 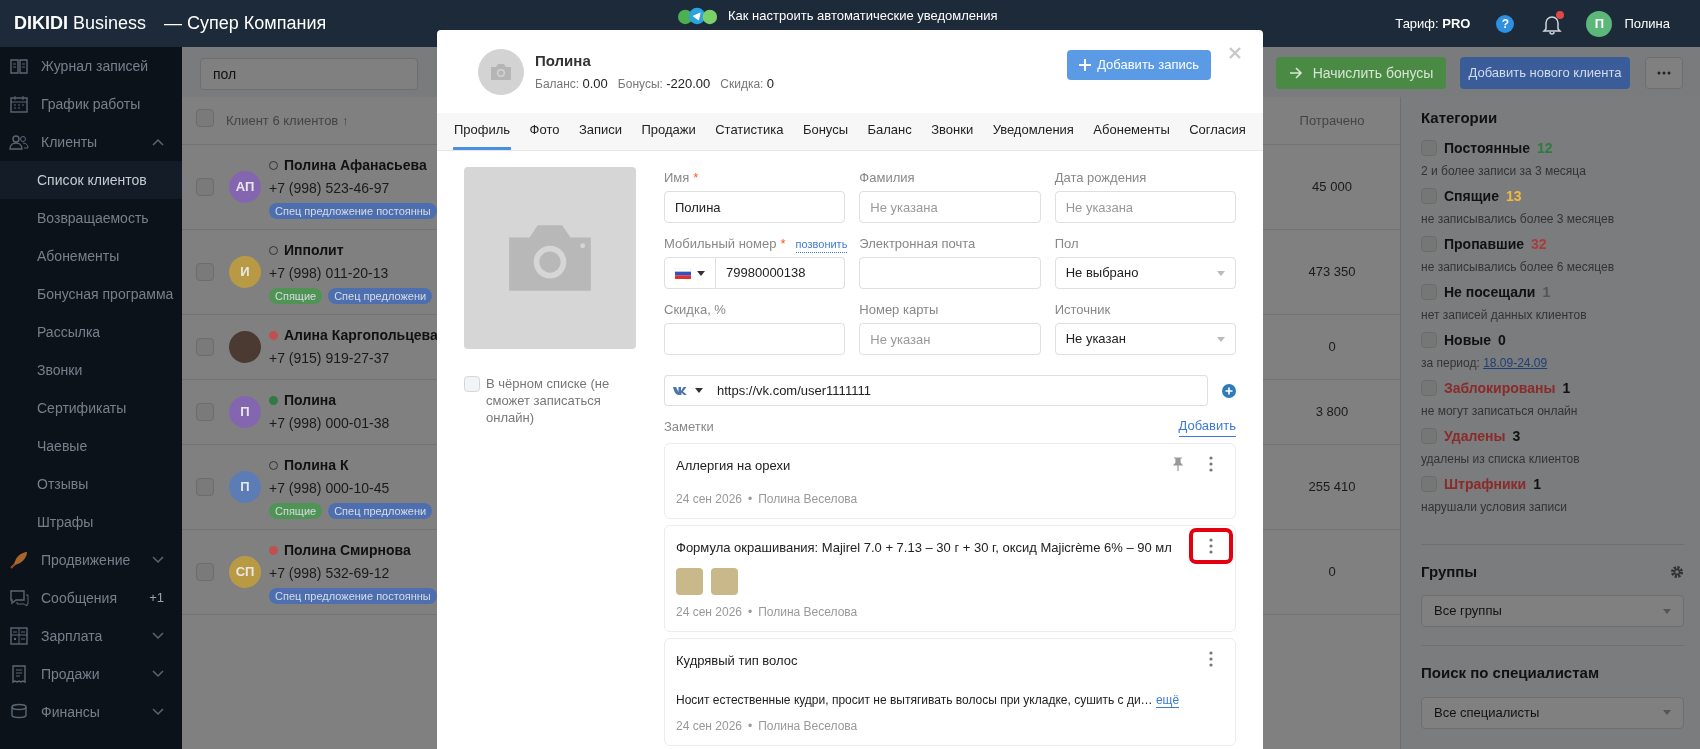 What do you see at coordinates (1033, 131) in the screenshot?
I see `profile-tab: Уведомления` at bounding box center [1033, 131].